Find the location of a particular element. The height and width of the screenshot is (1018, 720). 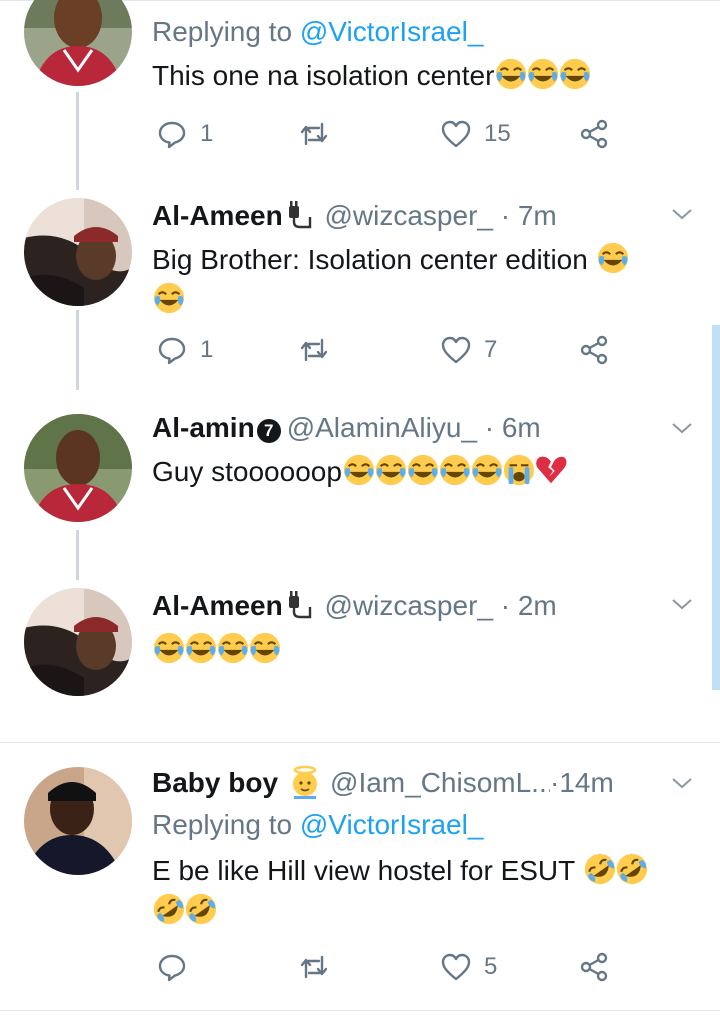

like-button: 7 is located at coordinates (468, 350).